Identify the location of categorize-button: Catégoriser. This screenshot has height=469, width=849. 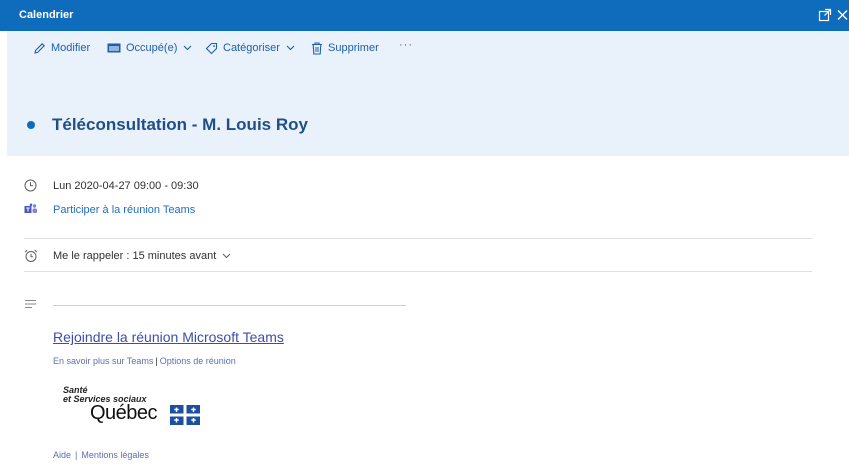
(250, 48).